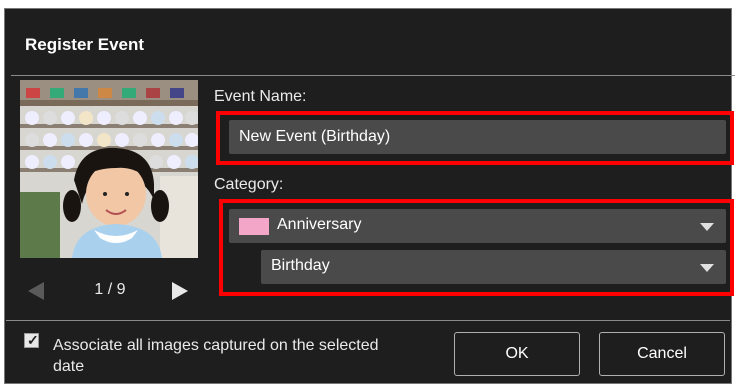 This screenshot has width=735, height=387. Describe the element at coordinates (180, 291) in the screenshot. I see `next-image-arrow-icon` at that location.